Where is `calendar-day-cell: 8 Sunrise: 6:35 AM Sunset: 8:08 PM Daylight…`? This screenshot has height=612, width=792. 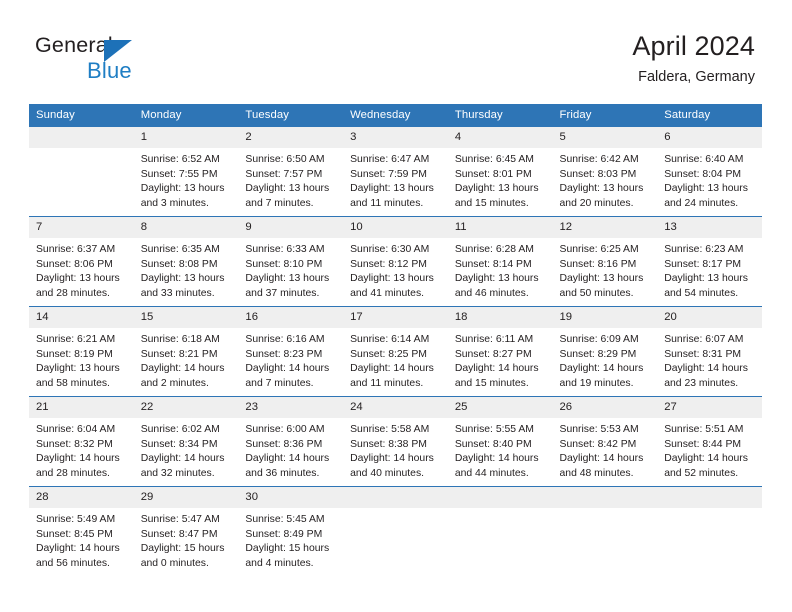 calendar-day-cell: 8 Sunrise: 6:35 AM Sunset: 8:08 PM Daylight… is located at coordinates (186, 261).